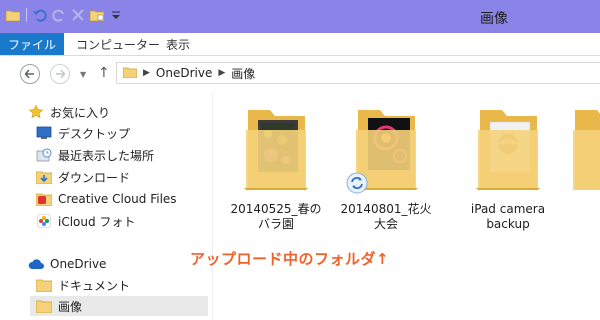 The height and width of the screenshot is (320, 600). I want to click on sidebar-item-label: OneDrive, so click(78, 264).